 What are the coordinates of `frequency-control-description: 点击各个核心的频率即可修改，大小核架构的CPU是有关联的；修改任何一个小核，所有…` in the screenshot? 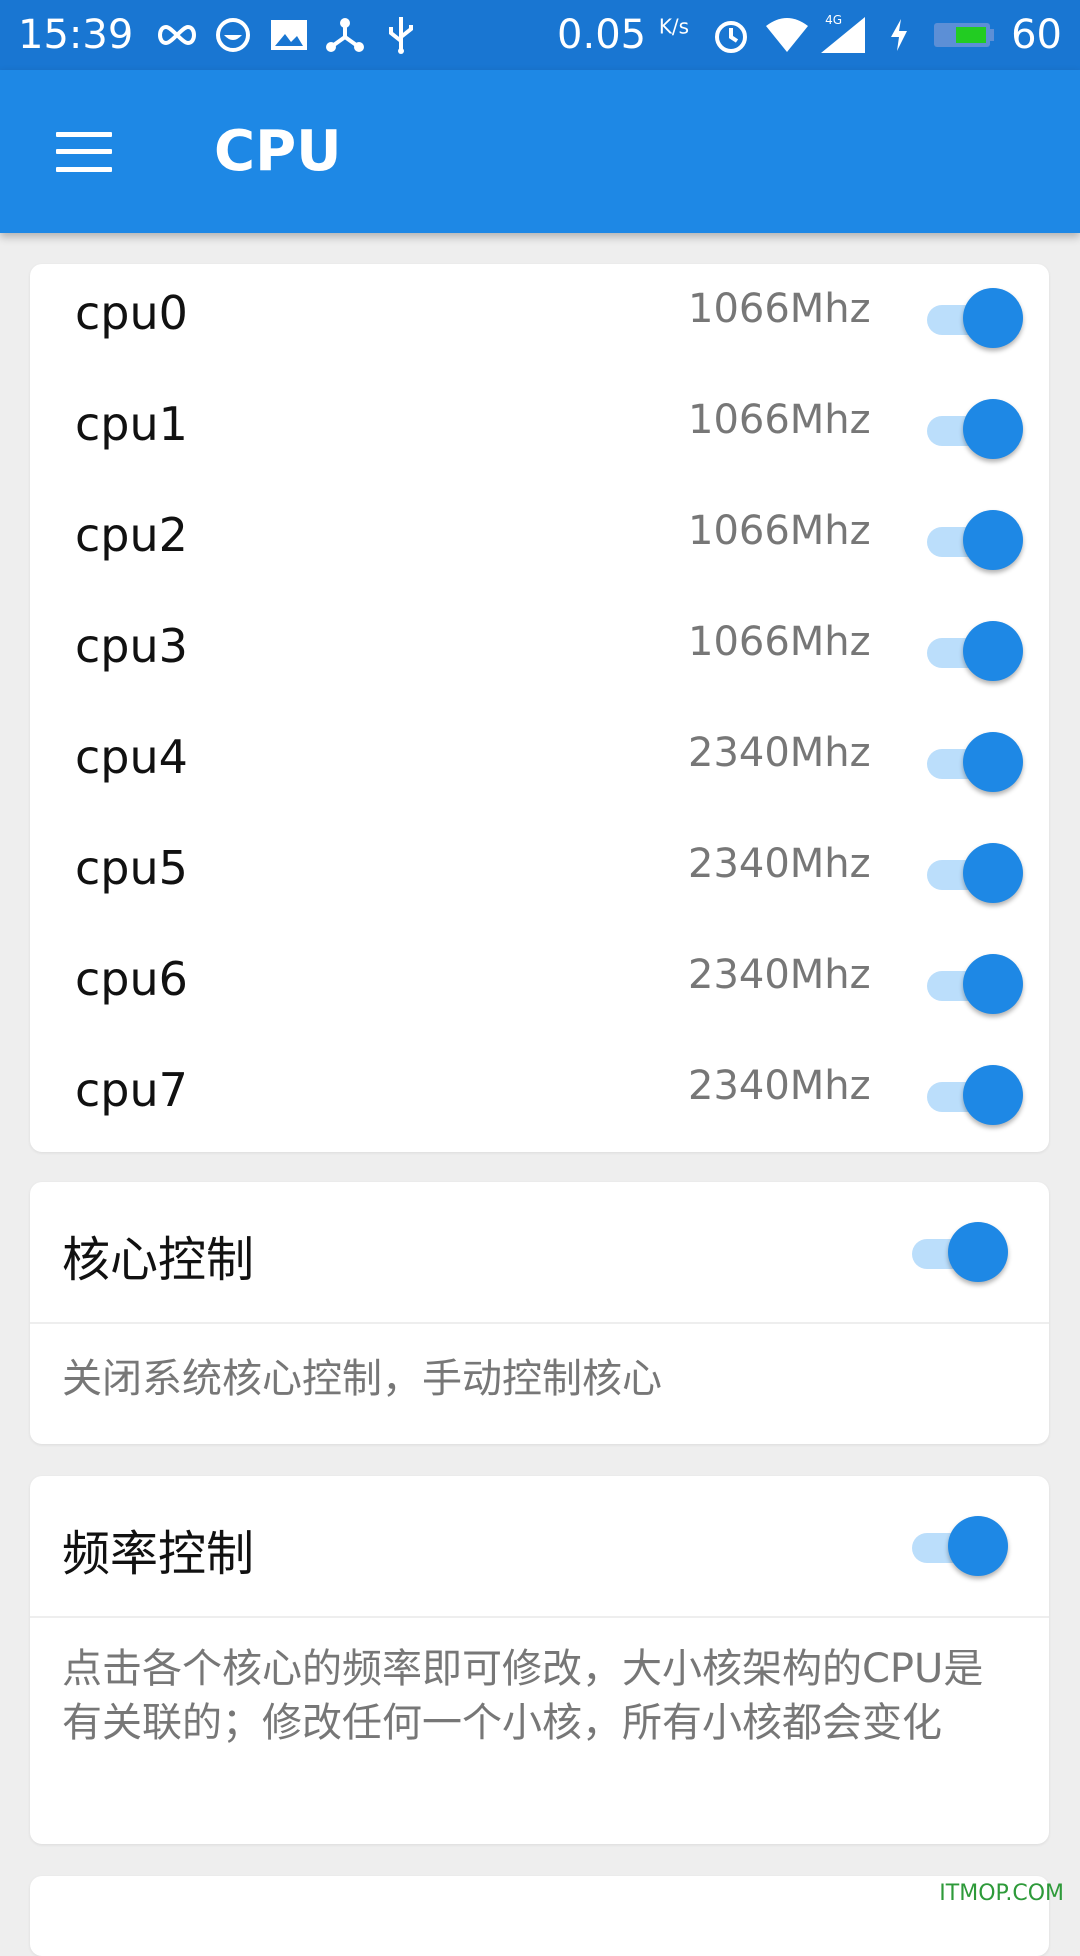 It's located at (523, 1696).